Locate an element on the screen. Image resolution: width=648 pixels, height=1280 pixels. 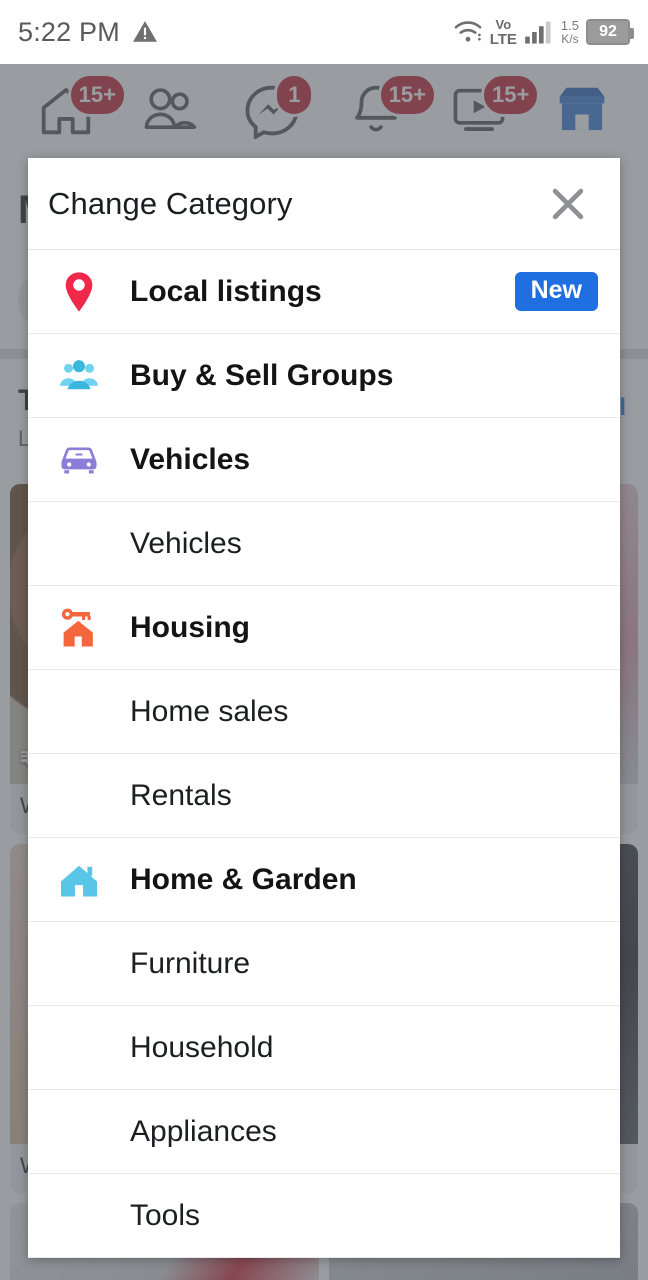
house-key-icon is located at coordinates (79, 628).